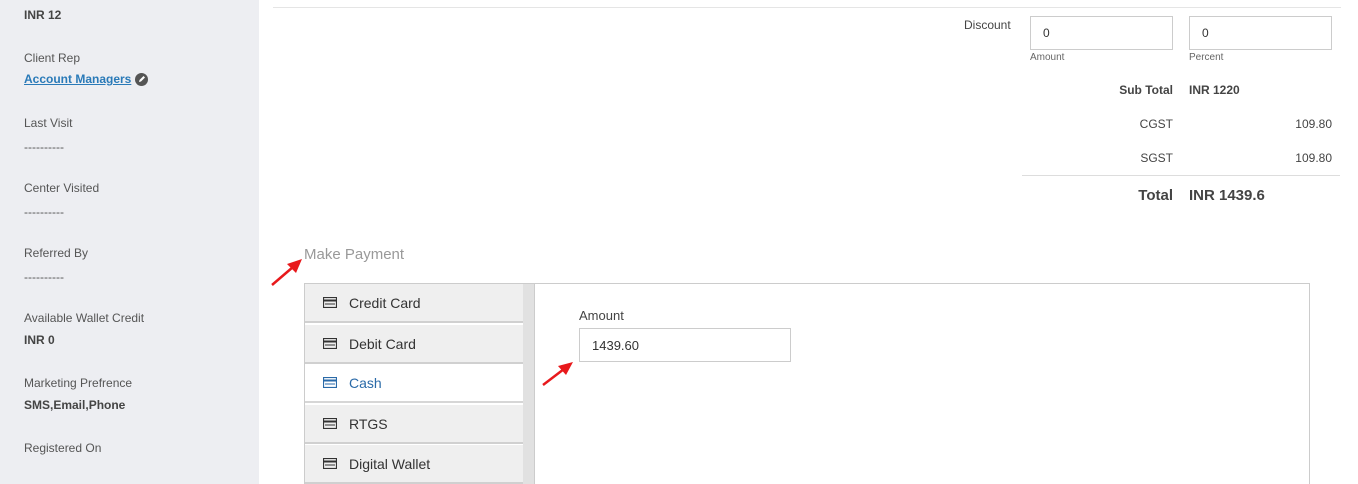  What do you see at coordinates (354, 254) in the screenshot?
I see `make-payment-heading: Make Payment` at bounding box center [354, 254].